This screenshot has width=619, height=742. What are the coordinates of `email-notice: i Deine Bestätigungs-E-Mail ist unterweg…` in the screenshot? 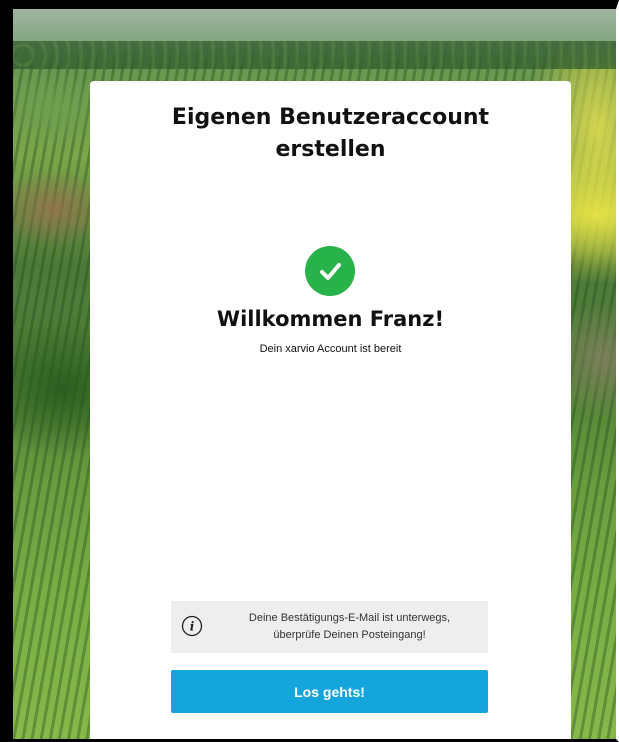 It's located at (329, 627).